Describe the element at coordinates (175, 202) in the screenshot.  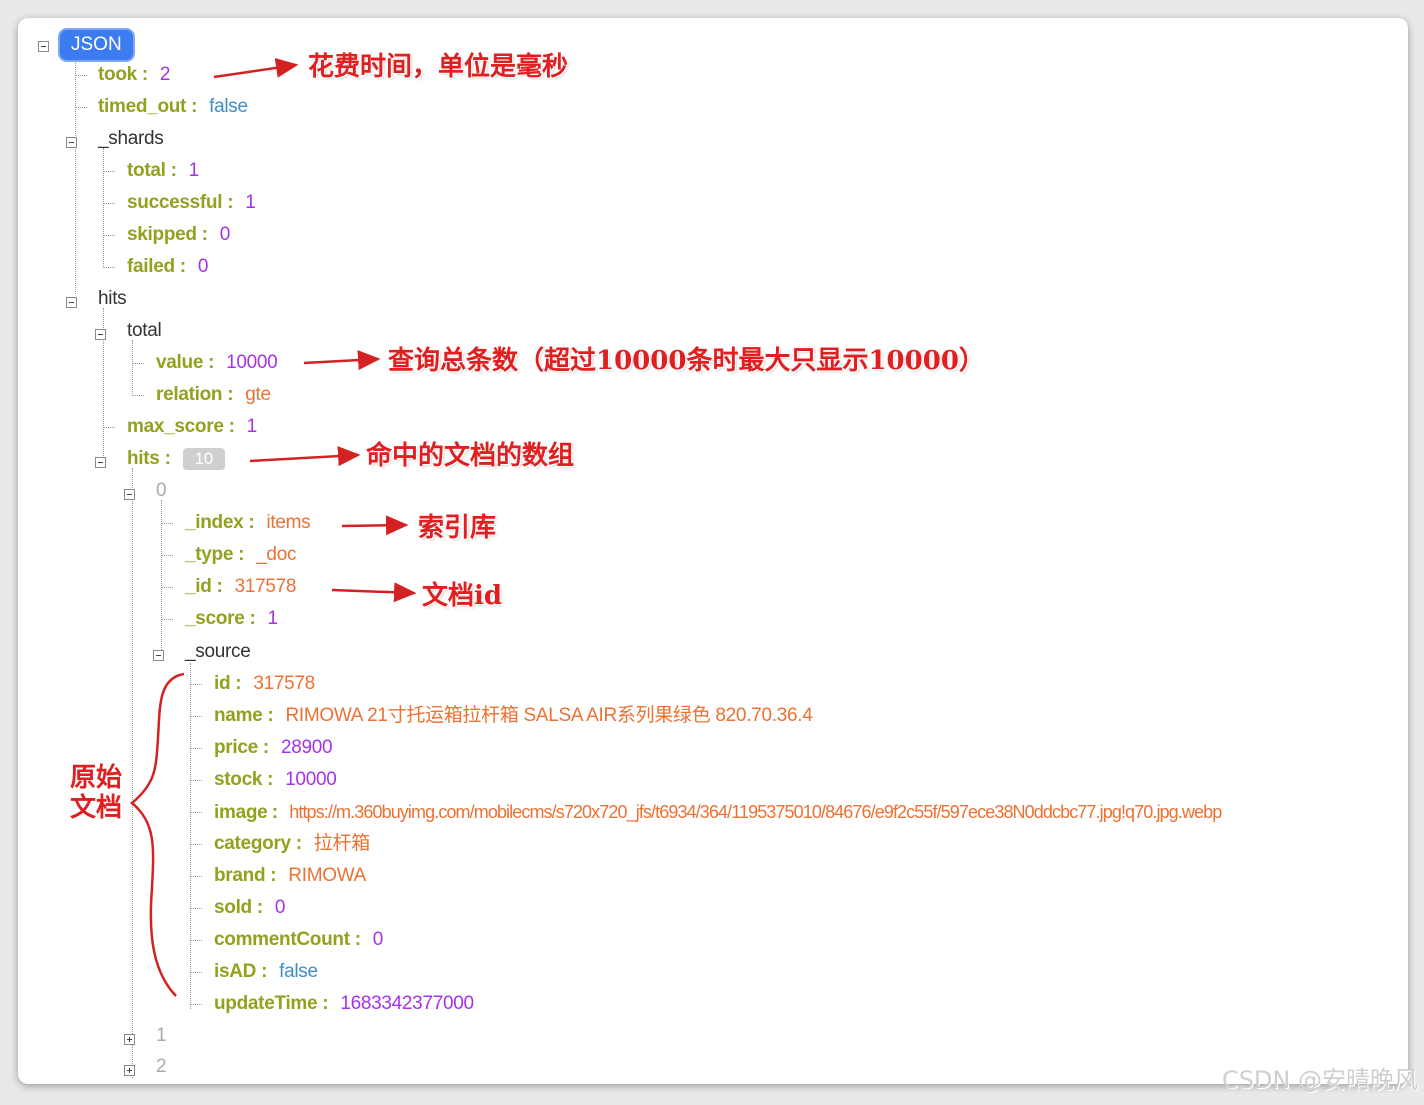
I see `key-label: successful` at that location.